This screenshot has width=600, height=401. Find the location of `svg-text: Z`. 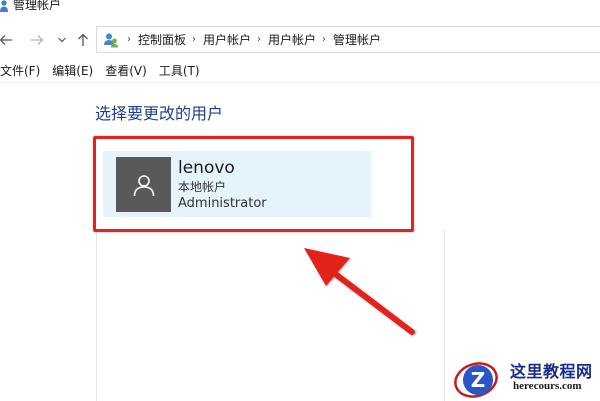

svg-text: Z is located at coordinates (478, 380).